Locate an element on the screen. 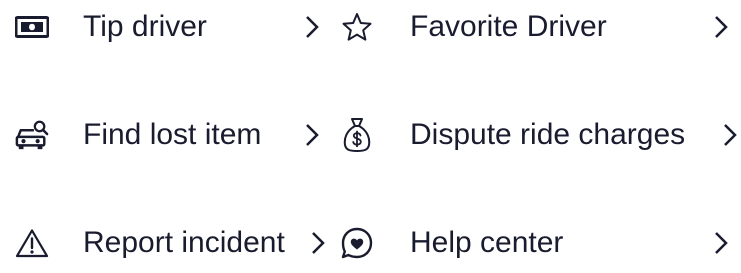  warning-triangle-icon is located at coordinates (32, 243).